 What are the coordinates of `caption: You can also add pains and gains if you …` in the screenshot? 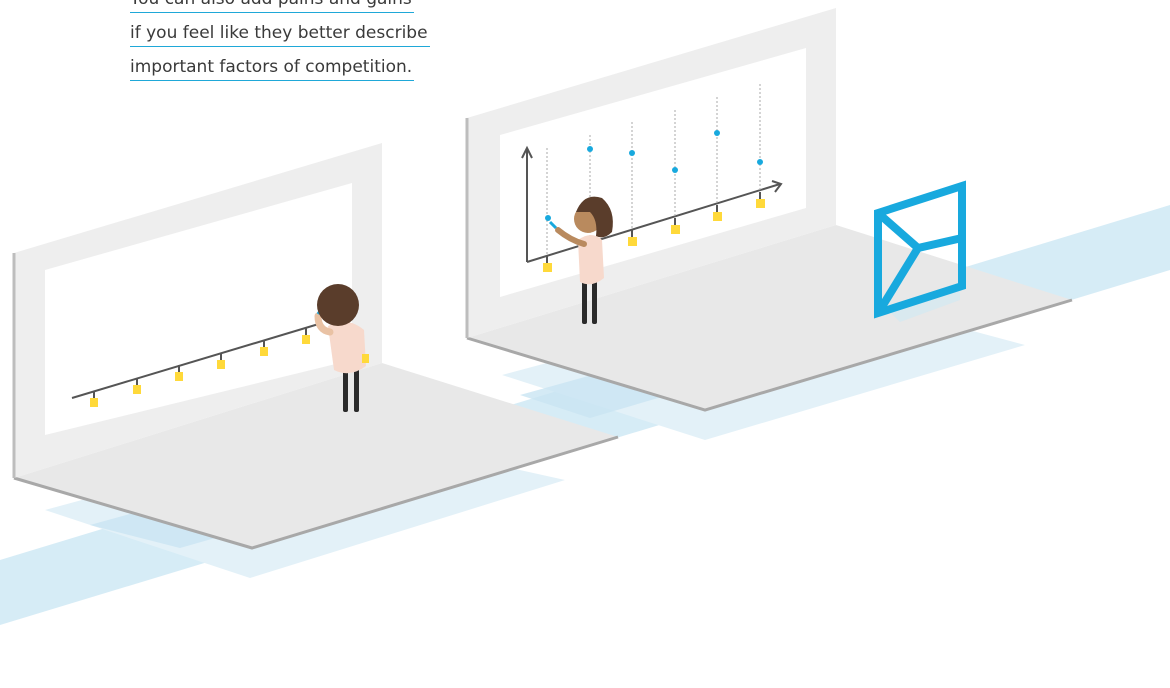 It's located at (280, 44).